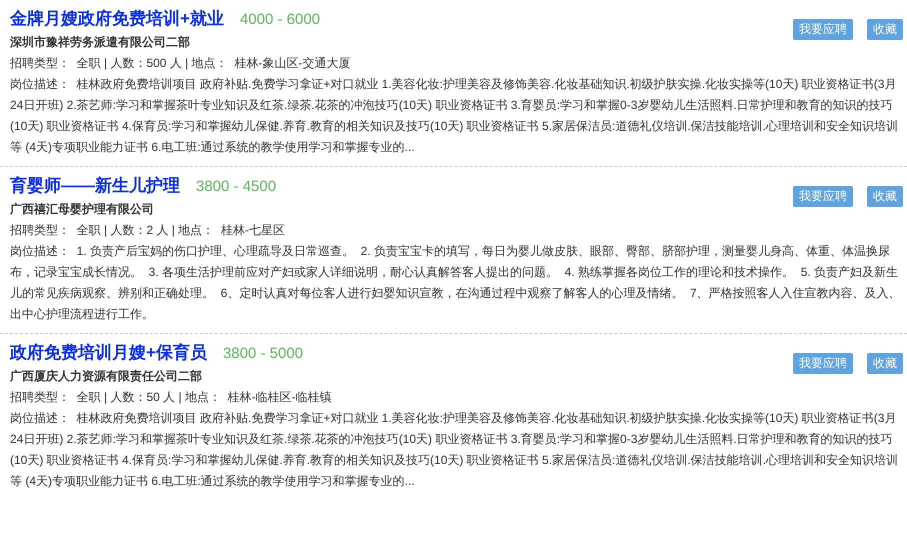  I want to click on company-name: 广西厦庆人力资源有限责任公司二部, so click(106, 376).